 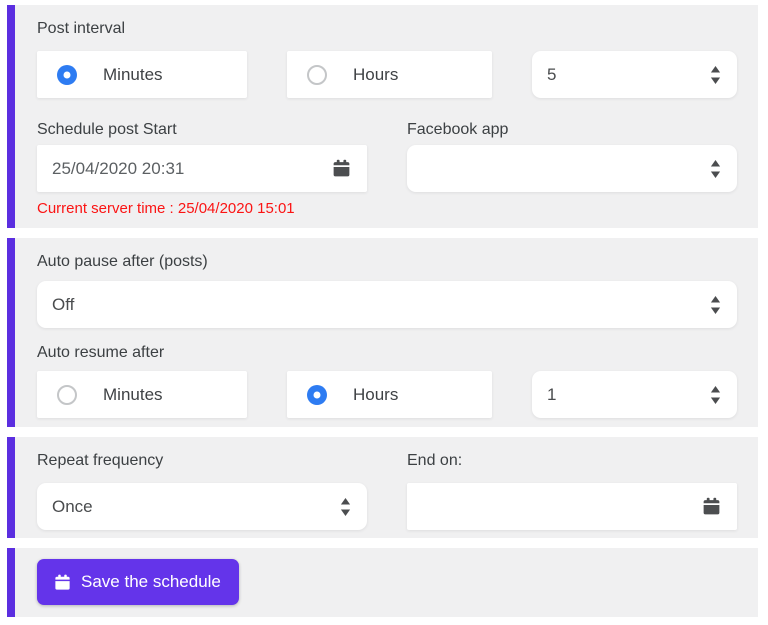 I want to click on auto-resume-row: Minutes Hours 1, so click(x=387, y=394).